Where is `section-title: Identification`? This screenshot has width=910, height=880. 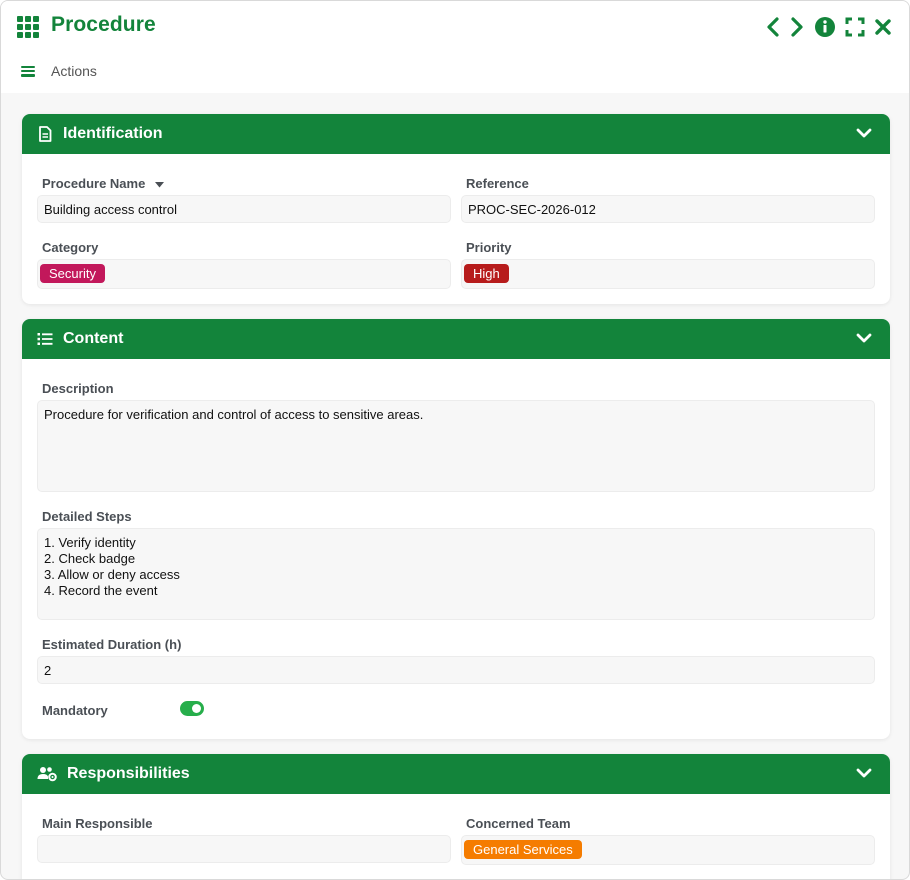
section-title: Identification is located at coordinates (113, 133).